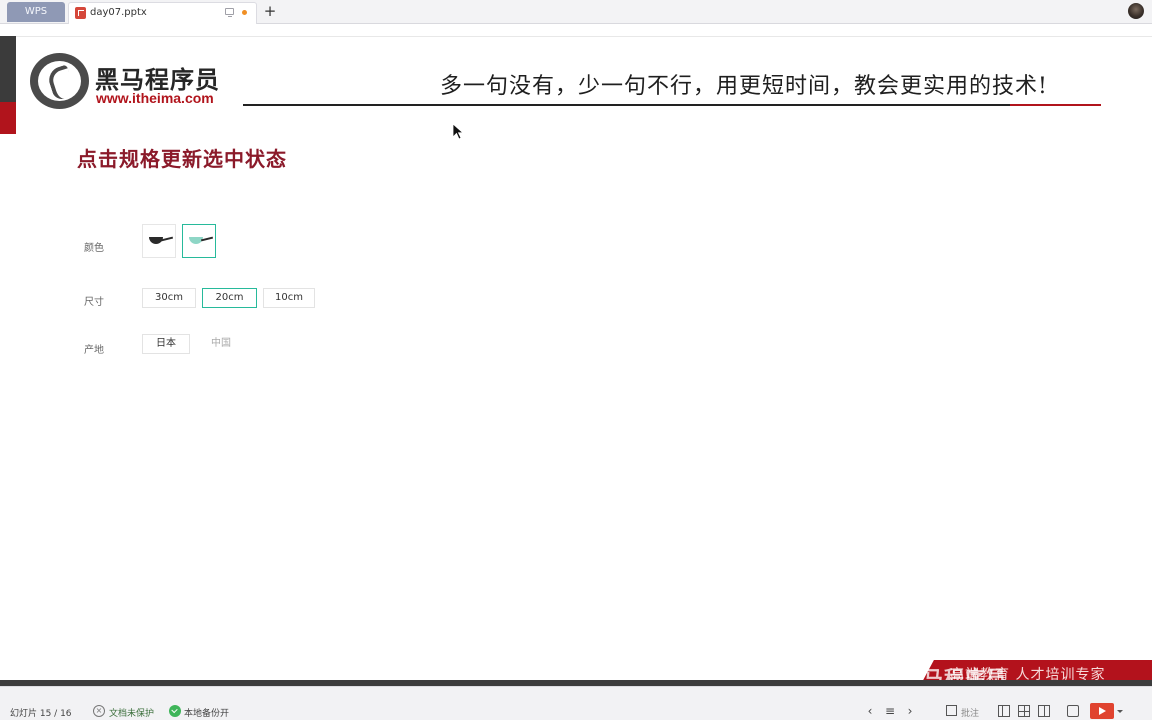 The height and width of the screenshot is (720, 1152). Describe the element at coordinates (244, 12) in the screenshot. I see `unsaved-dot-icon` at that location.